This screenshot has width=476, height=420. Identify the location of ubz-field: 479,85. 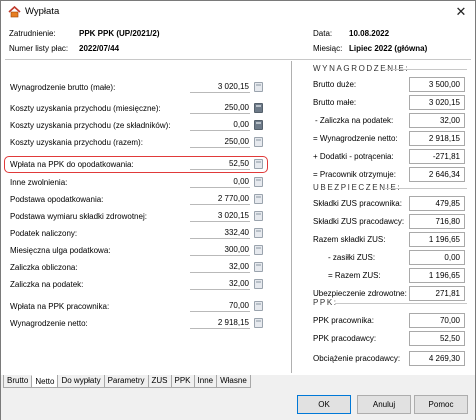
(437, 203).